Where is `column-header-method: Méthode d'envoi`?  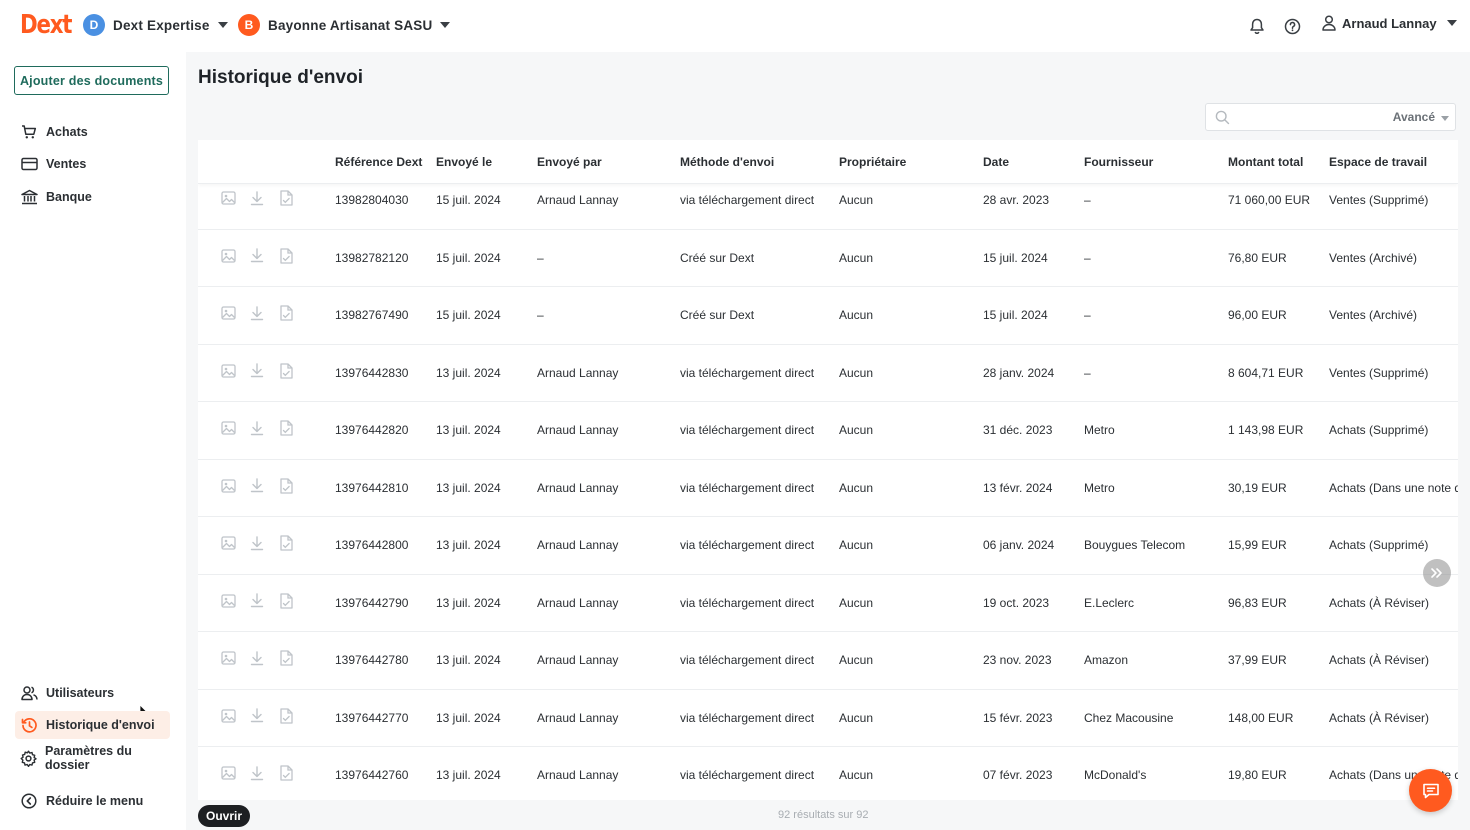 column-header-method: Méthode d'envoi is located at coordinates (727, 162).